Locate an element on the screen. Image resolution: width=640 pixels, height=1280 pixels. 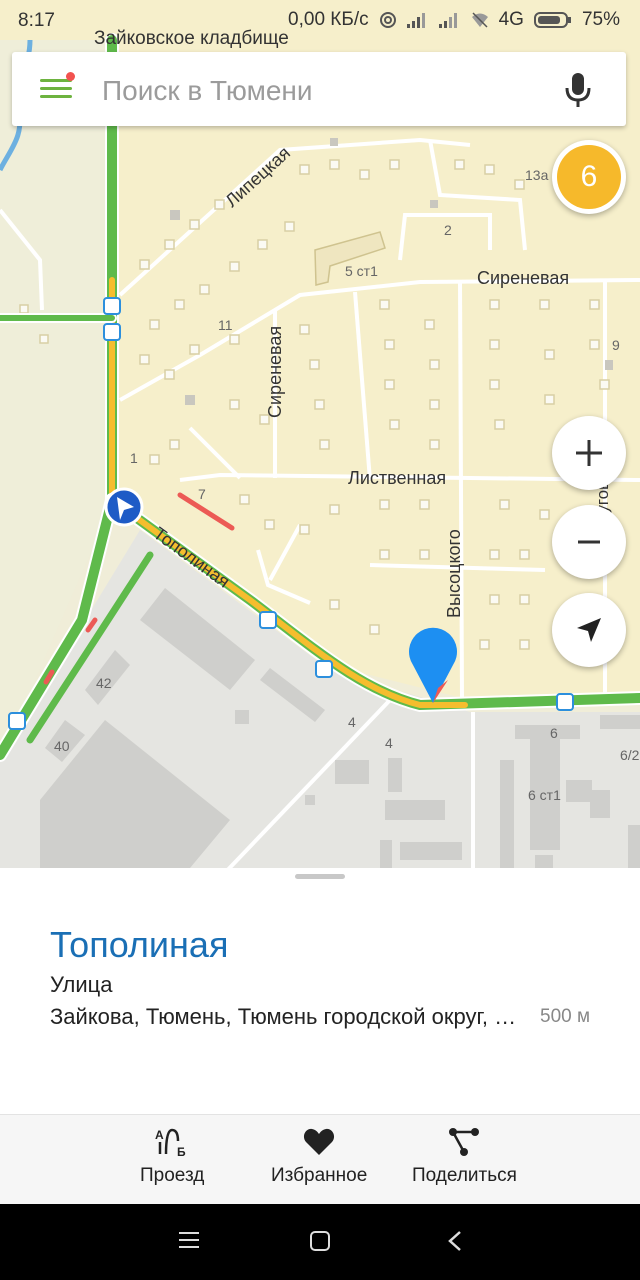
minus-icon is located at coordinates (589, 542).